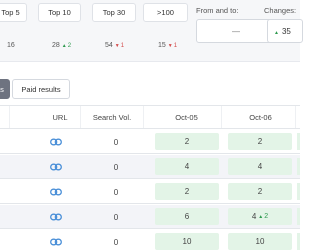 The image size is (320, 250). What do you see at coordinates (11, 45) in the screenshot?
I see `bucket-count: 16` at bounding box center [11, 45].